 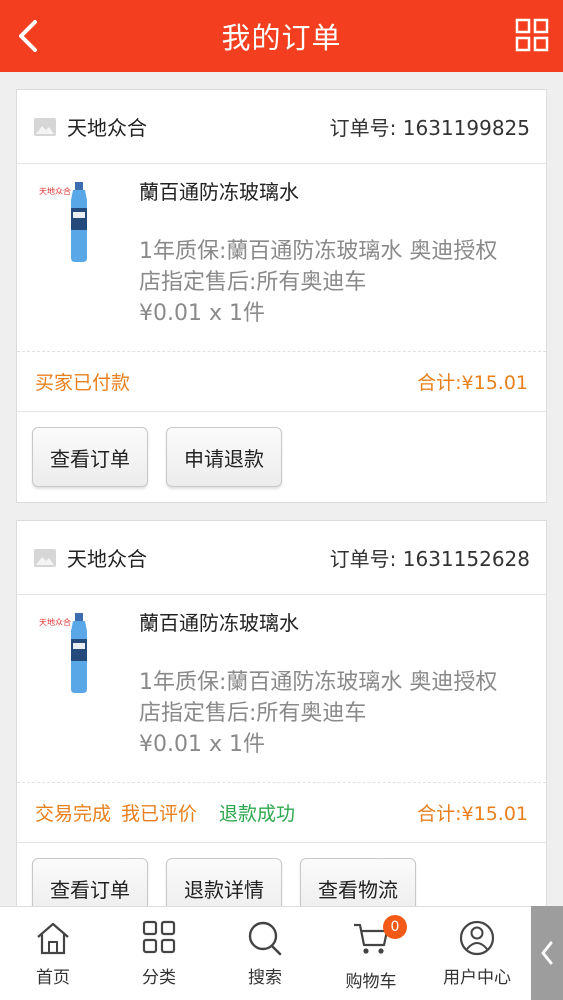 I want to click on header-bar: 我的订单, so click(x=281, y=36).